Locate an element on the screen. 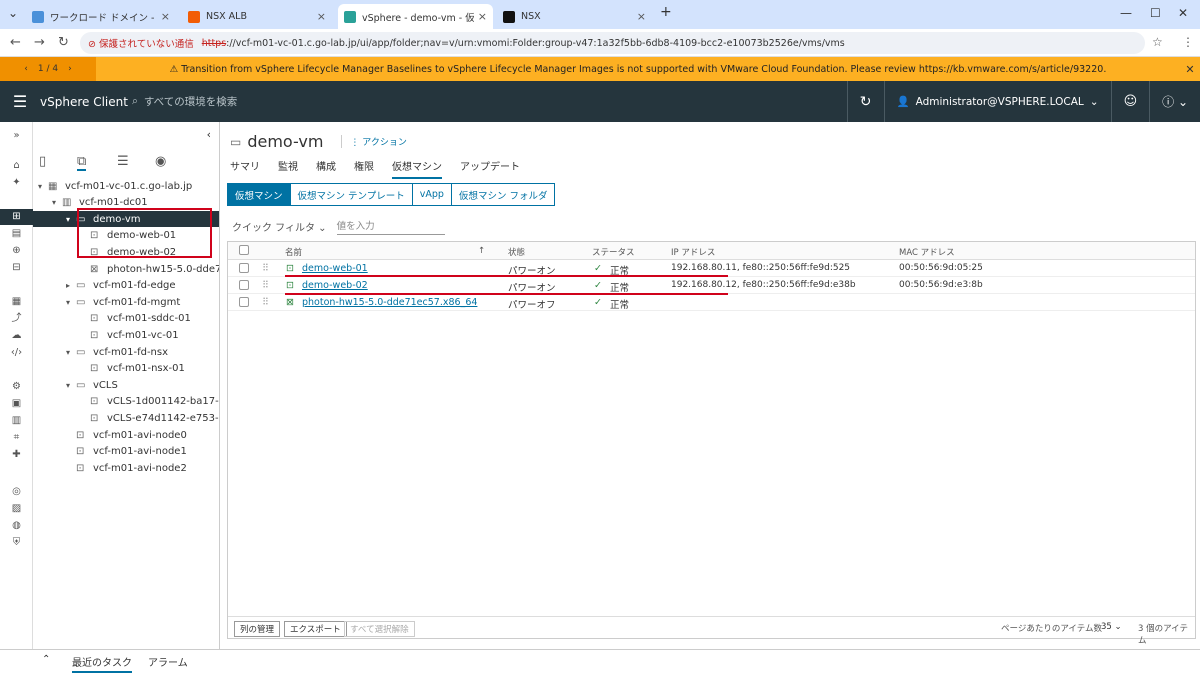 This screenshot has height=673, width=1200. hamburger-icon: ☰ is located at coordinates (20, 101).